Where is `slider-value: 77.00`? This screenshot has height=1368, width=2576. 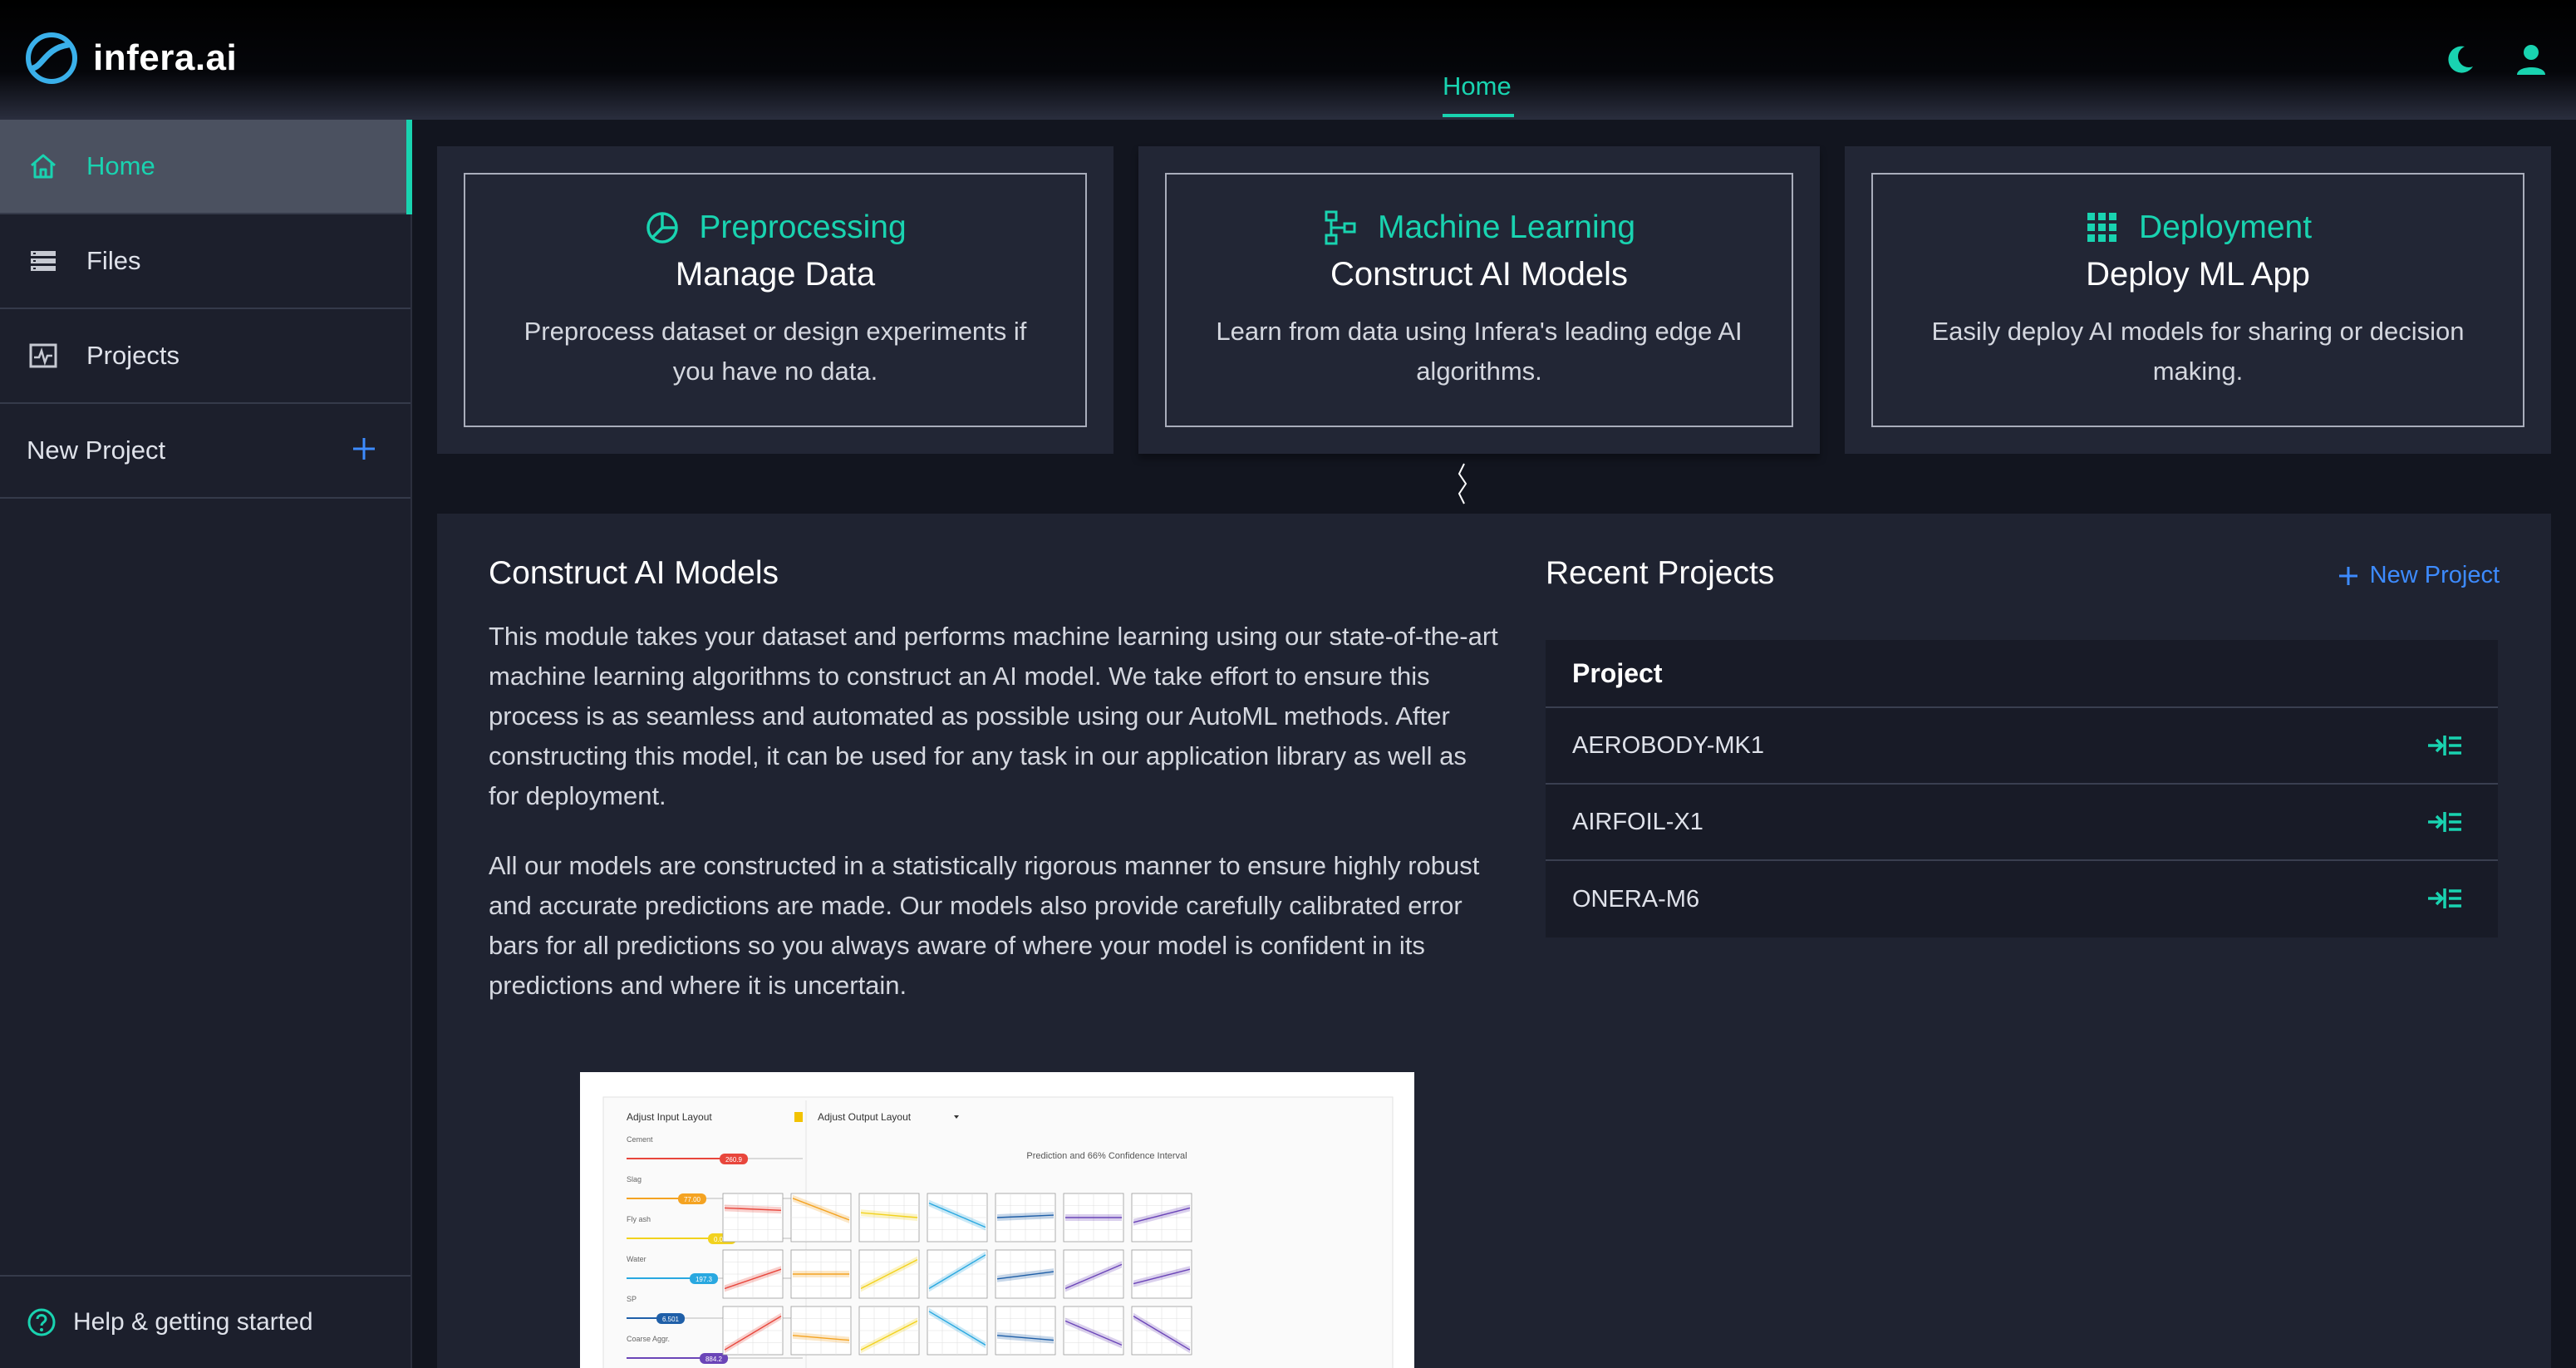 slider-value: 77.00 is located at coordinates (692, 1199).